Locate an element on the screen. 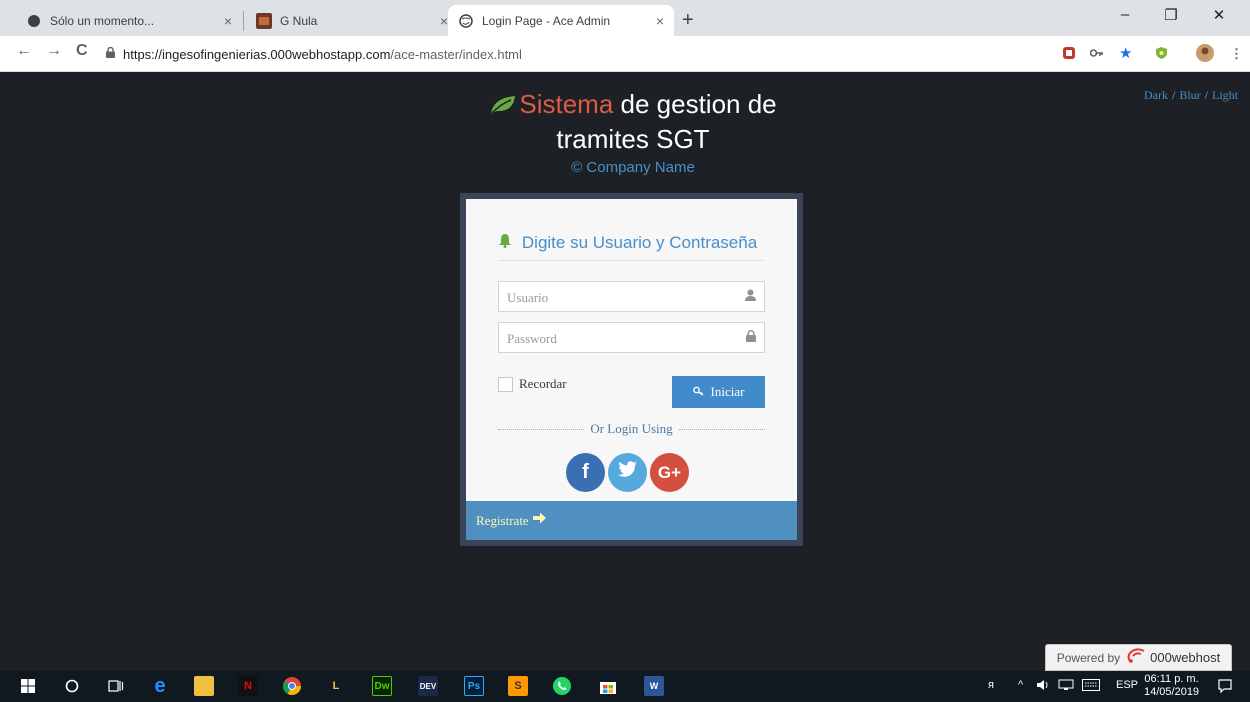 This screenshot has height=702, width=1250. profile-icon is located at coordinates (1205, 54).